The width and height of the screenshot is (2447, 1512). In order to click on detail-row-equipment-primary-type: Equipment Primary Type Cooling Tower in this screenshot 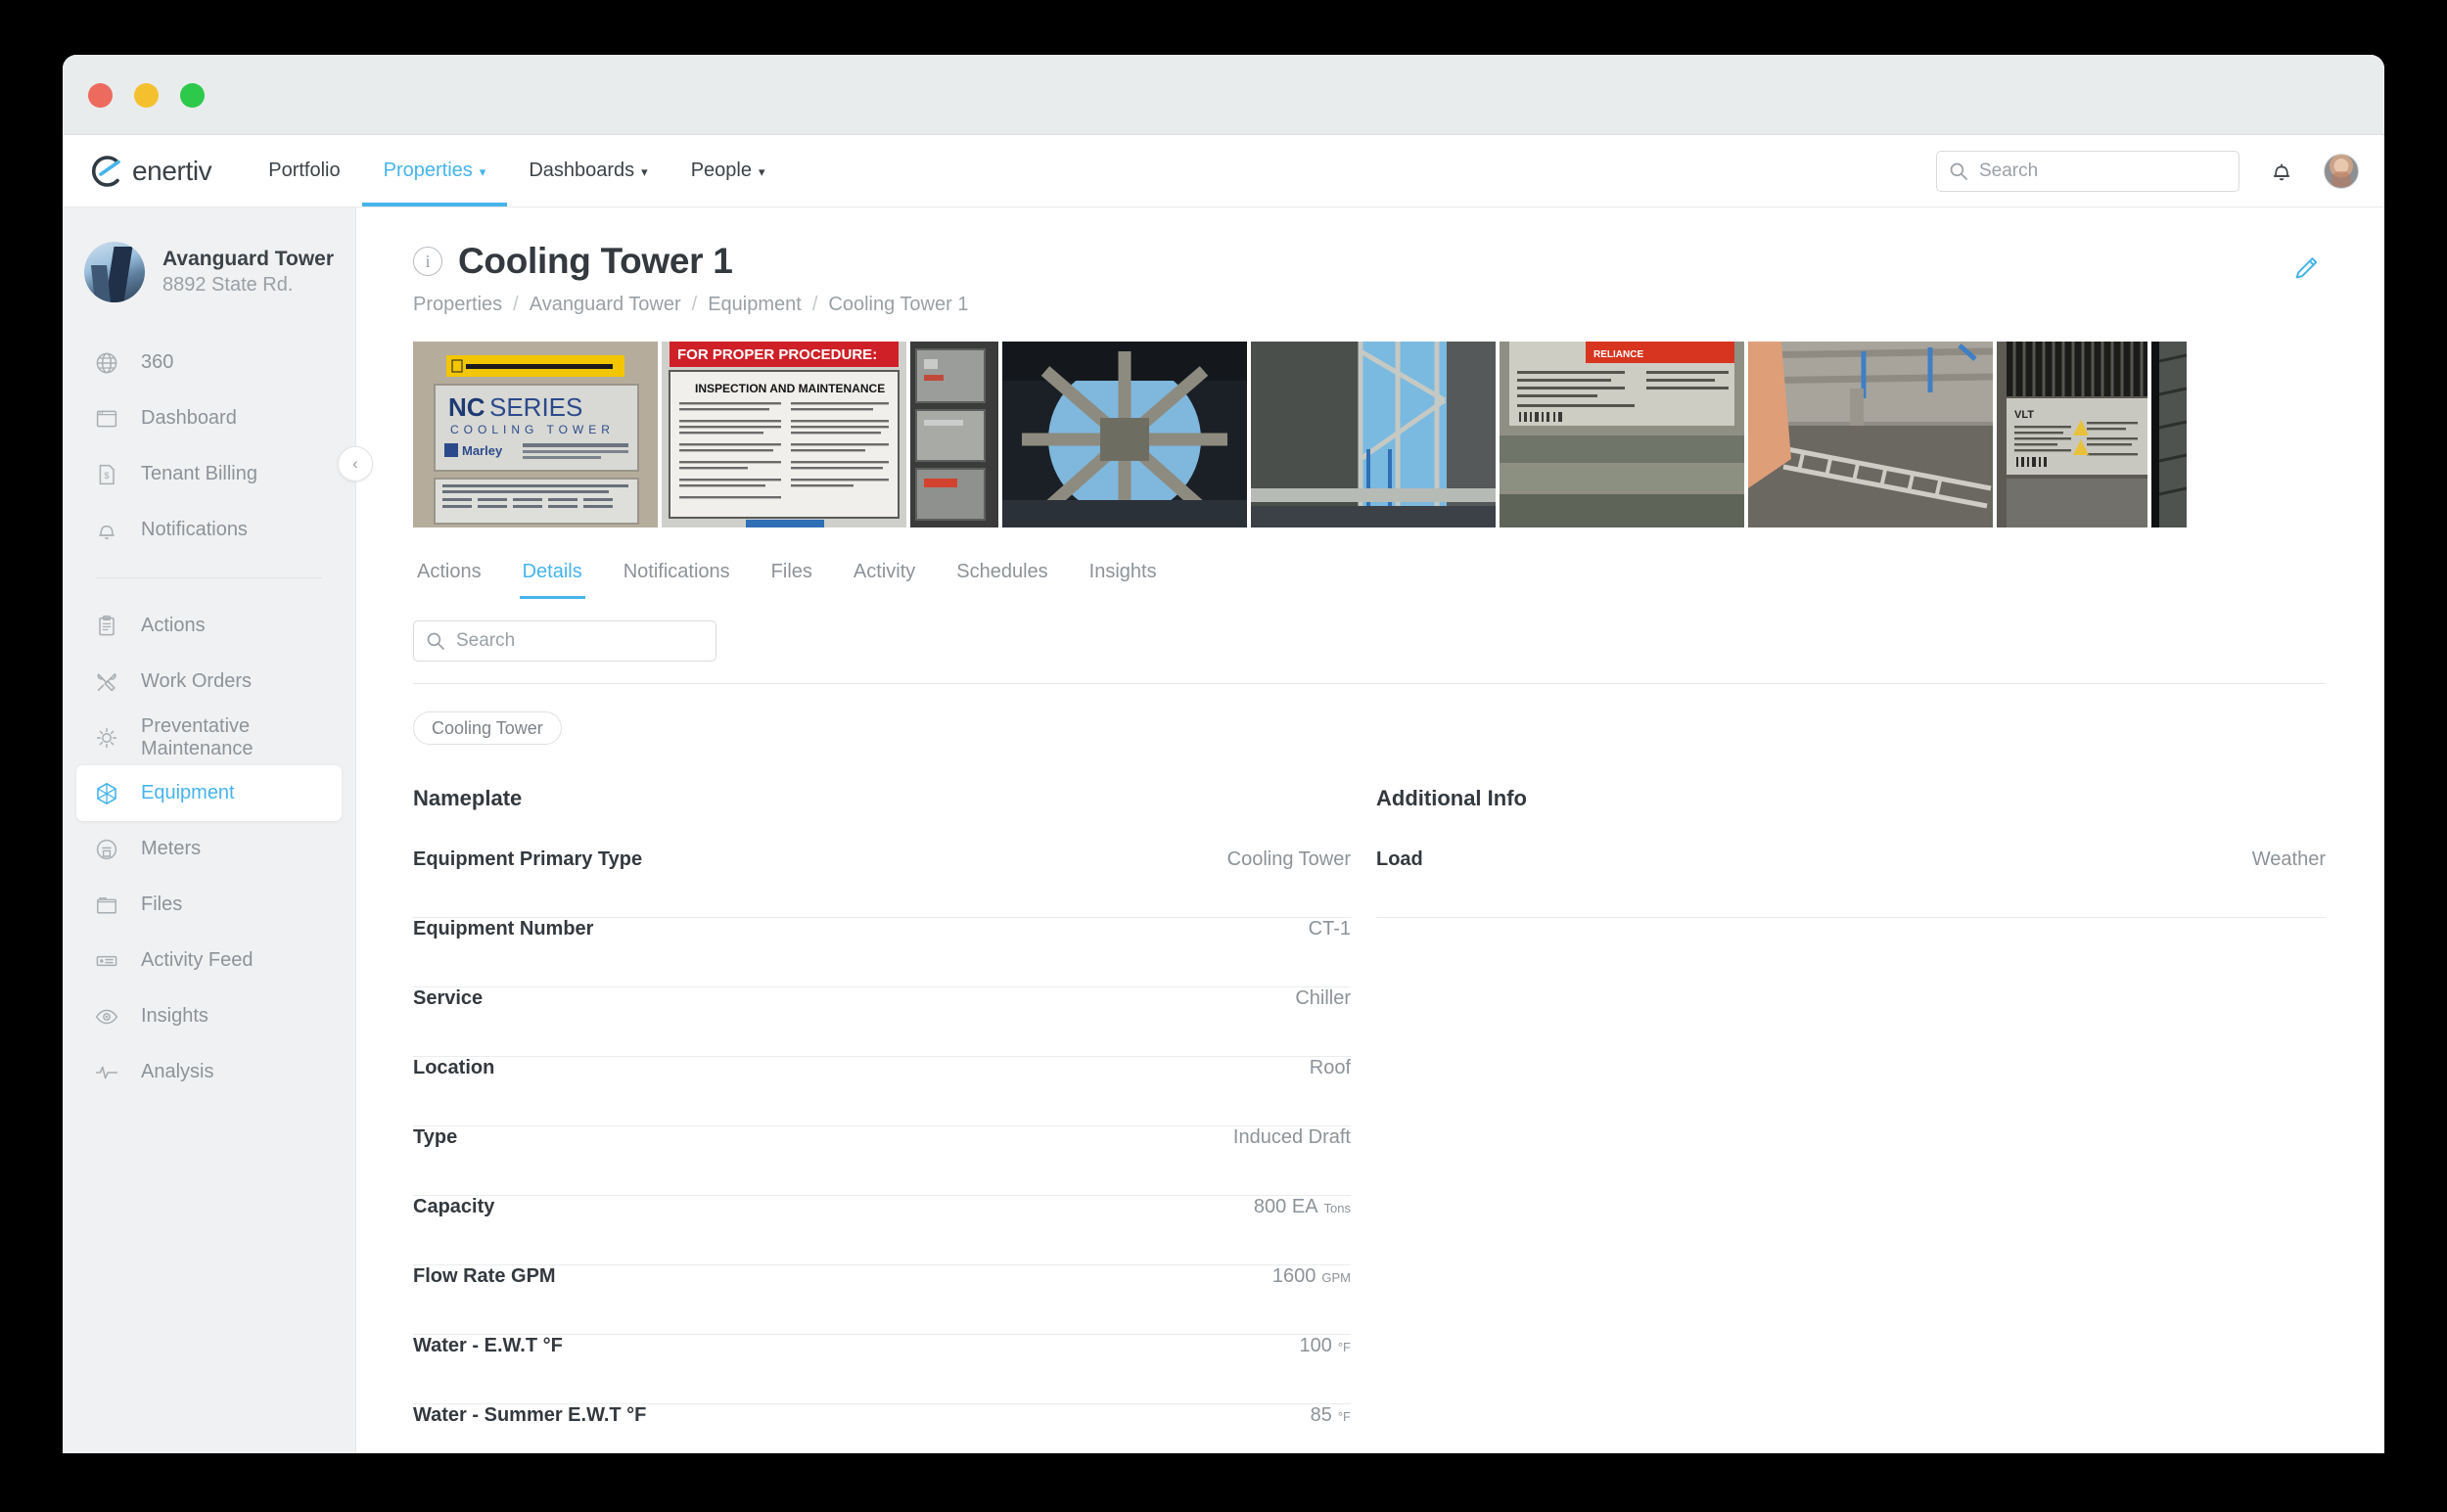, I will do `click(882, 883)`.